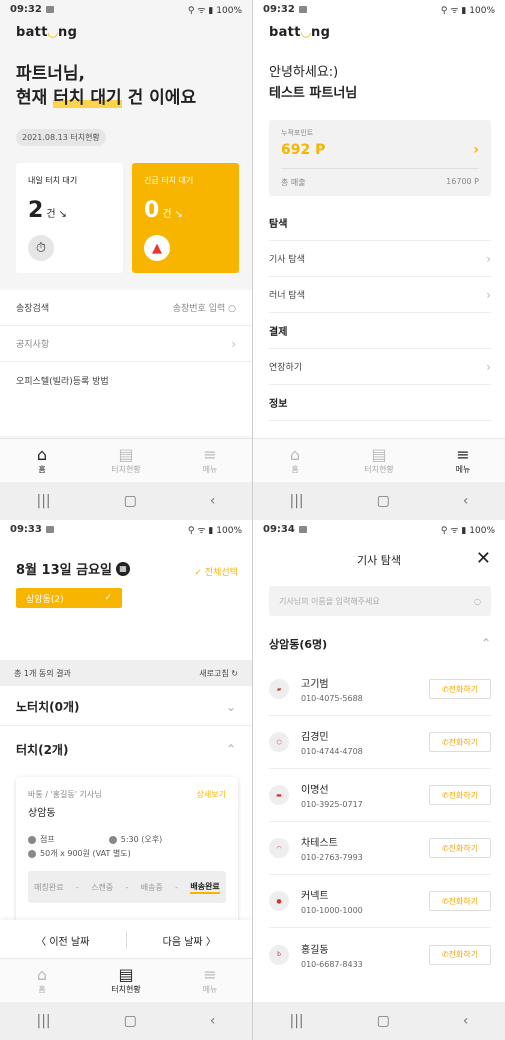 The height and width of the screenshot is (1040, 505). Describe the element at coordinates (63, 940) in the screenshot. I see `prev-date-button: 〈 이전 날짜` at that location.